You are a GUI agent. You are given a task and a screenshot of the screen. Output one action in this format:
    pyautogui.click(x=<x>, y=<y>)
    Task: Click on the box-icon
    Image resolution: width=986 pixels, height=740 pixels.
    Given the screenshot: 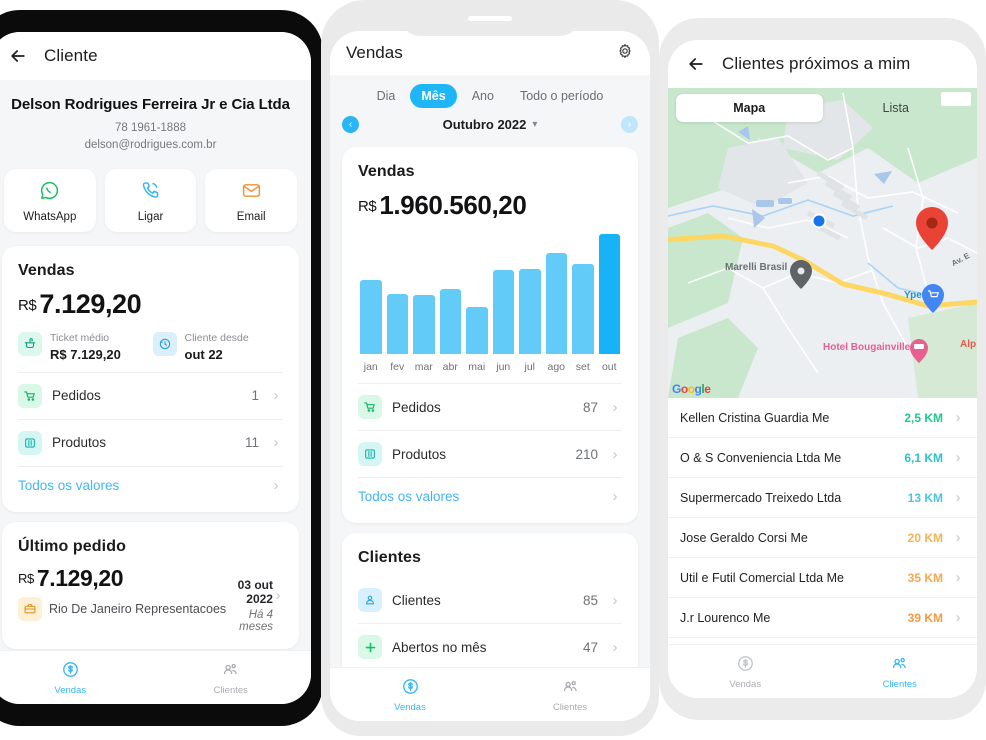 What is the action you would take?
    pyautogui.click(x=370, y=454)
    